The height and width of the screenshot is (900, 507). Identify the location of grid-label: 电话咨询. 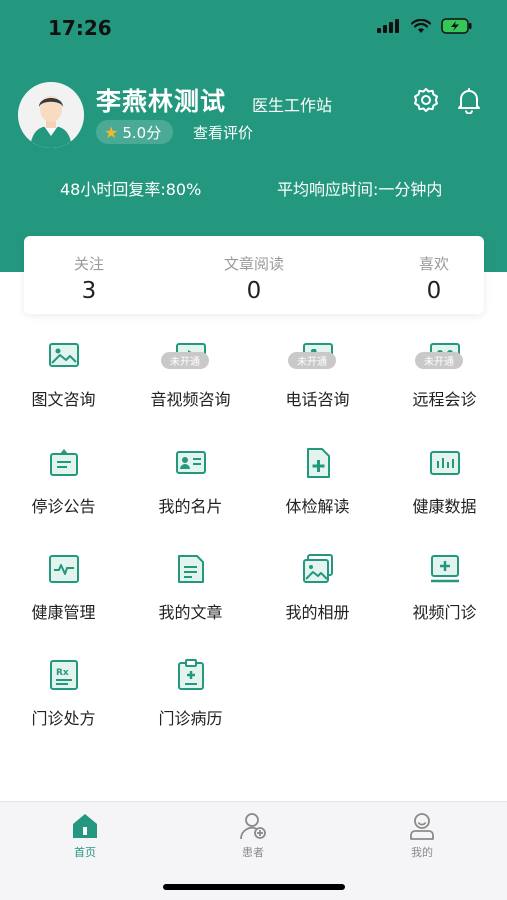
(317, 399).